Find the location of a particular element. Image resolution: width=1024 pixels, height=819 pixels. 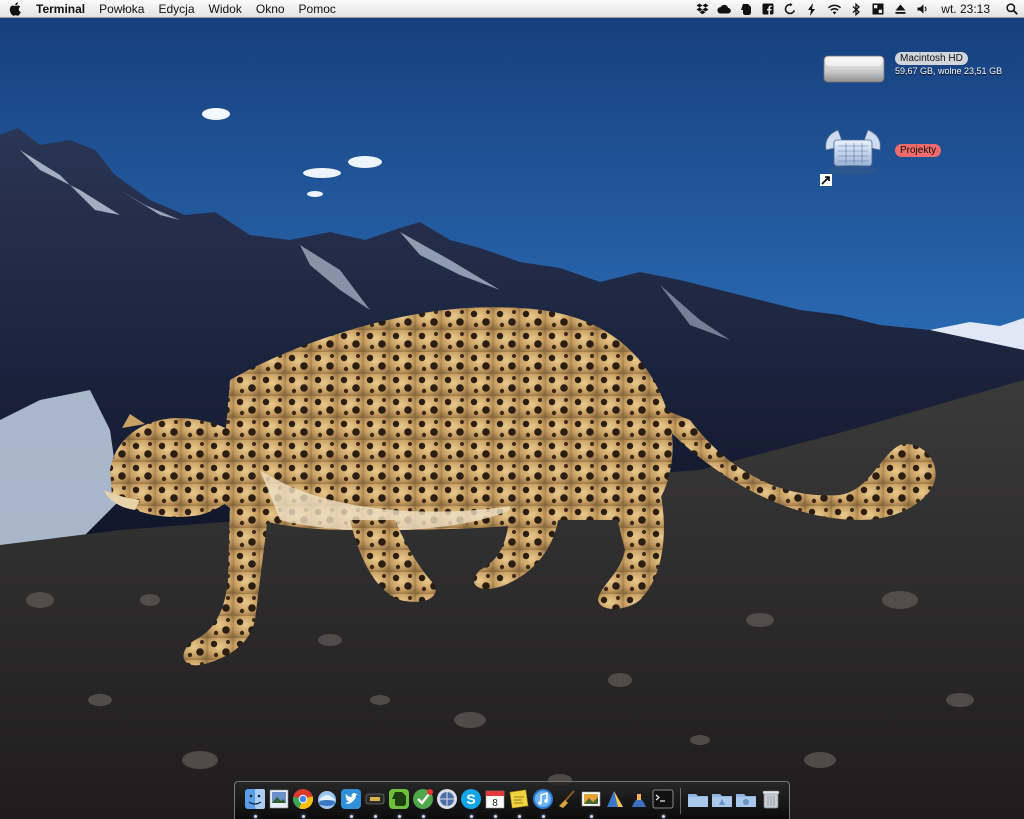

projekty-label: Projekty is located at coordinates (918, 150).